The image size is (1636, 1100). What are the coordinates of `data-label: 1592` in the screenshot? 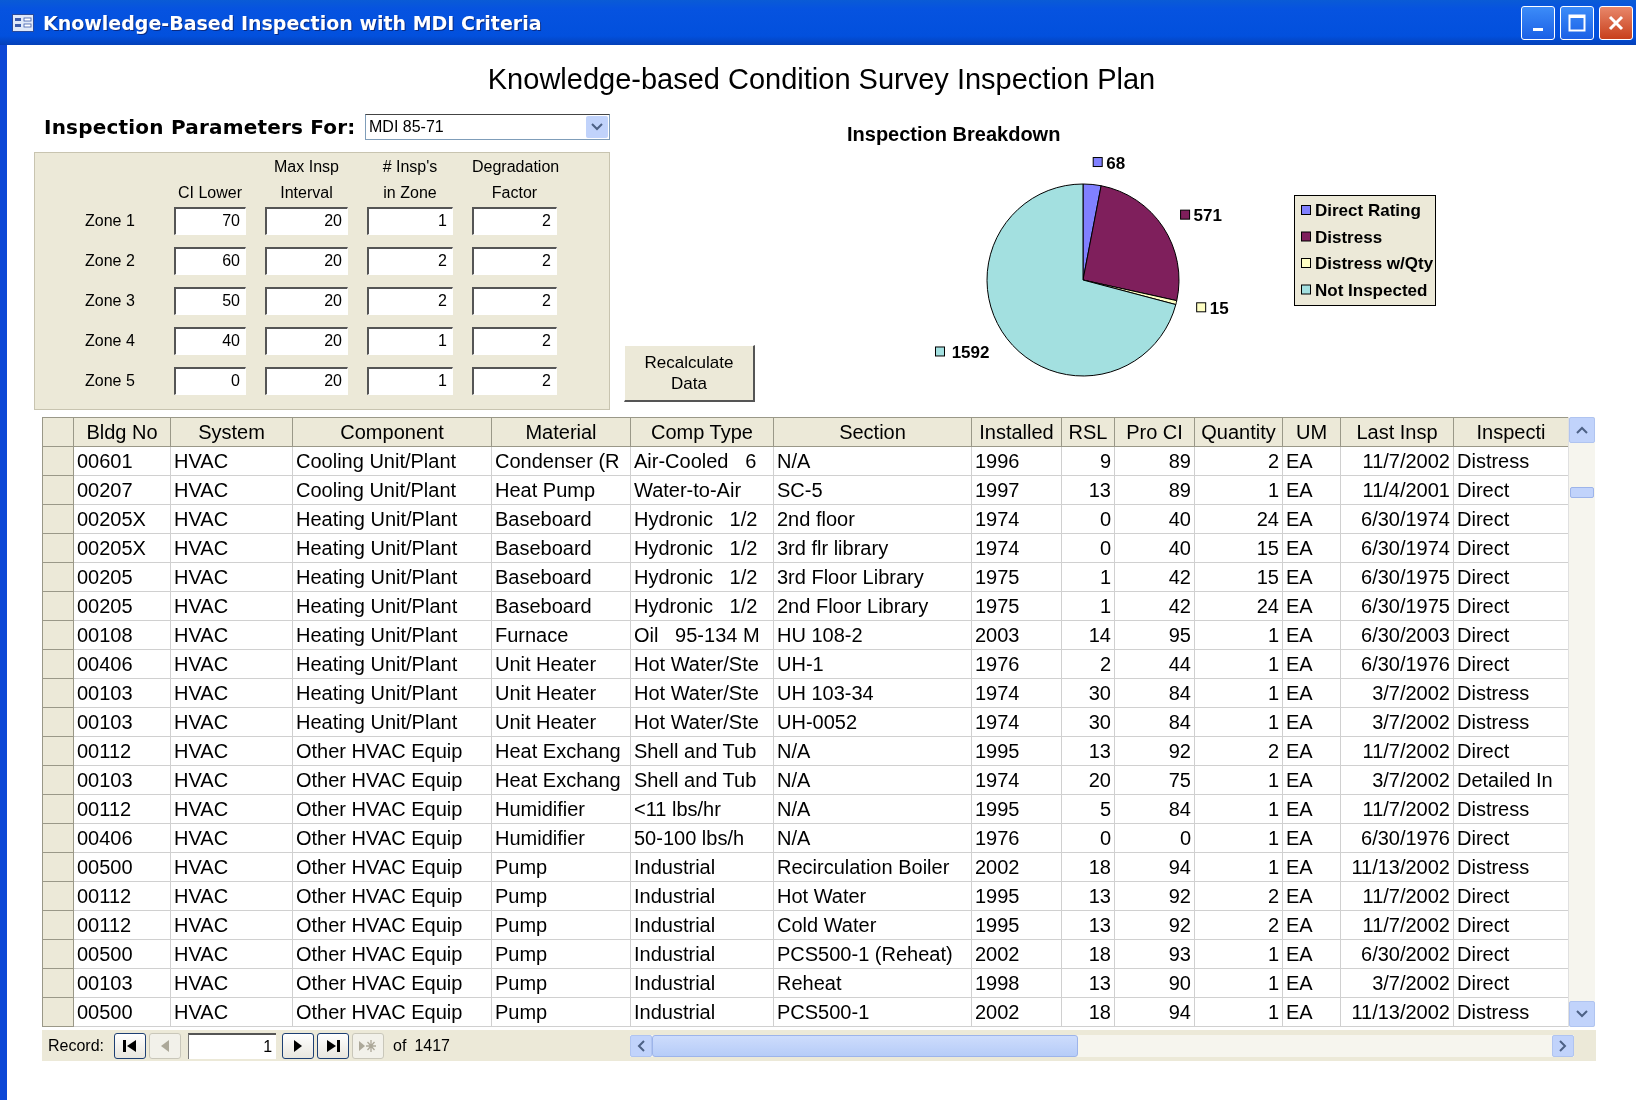 It's located at (970, 352).